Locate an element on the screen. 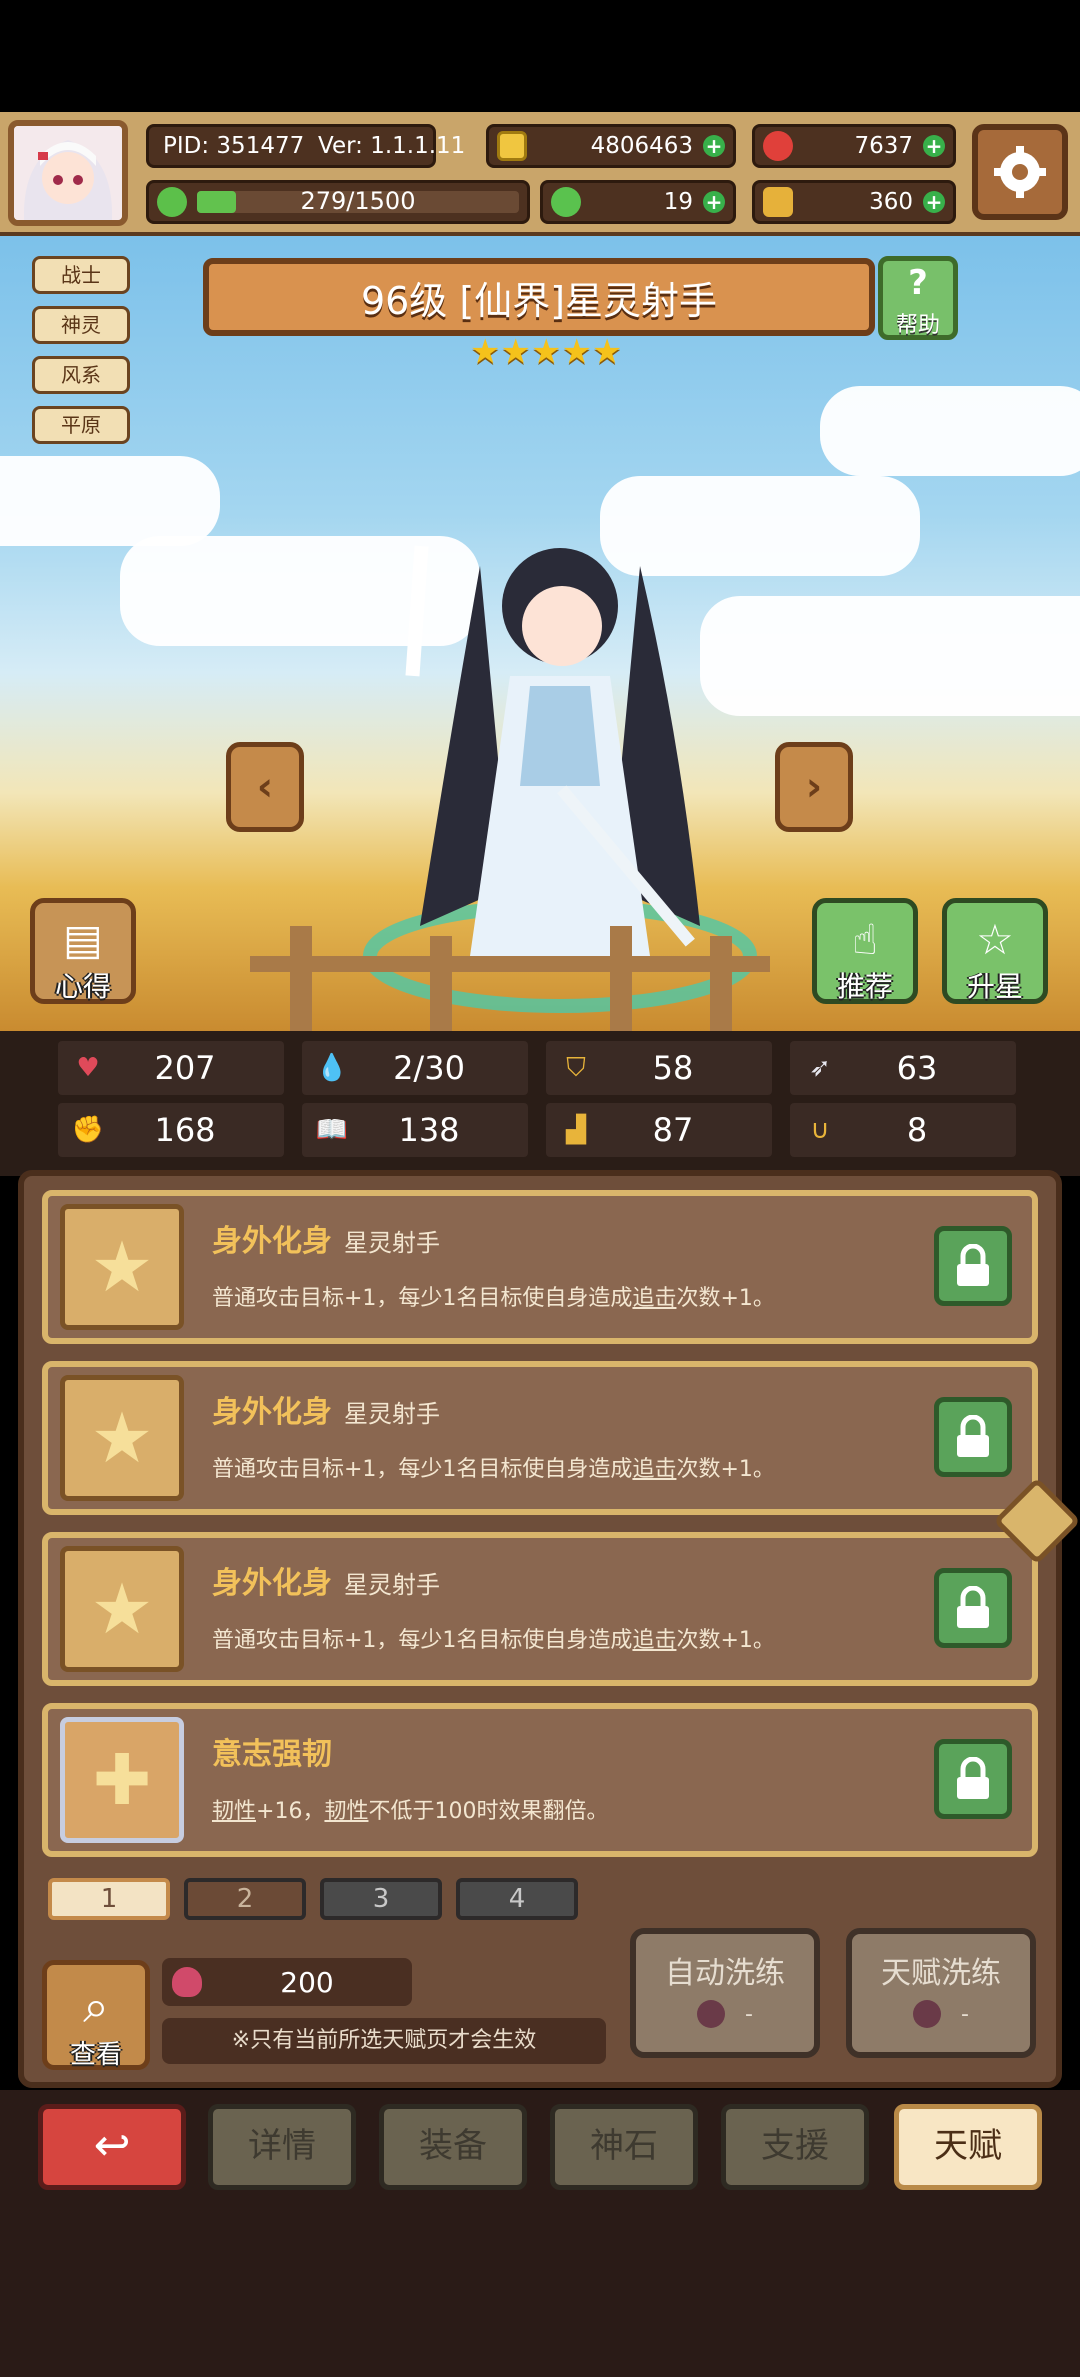  energy-bar: 279/1500 is located at coordinates (338, 202).